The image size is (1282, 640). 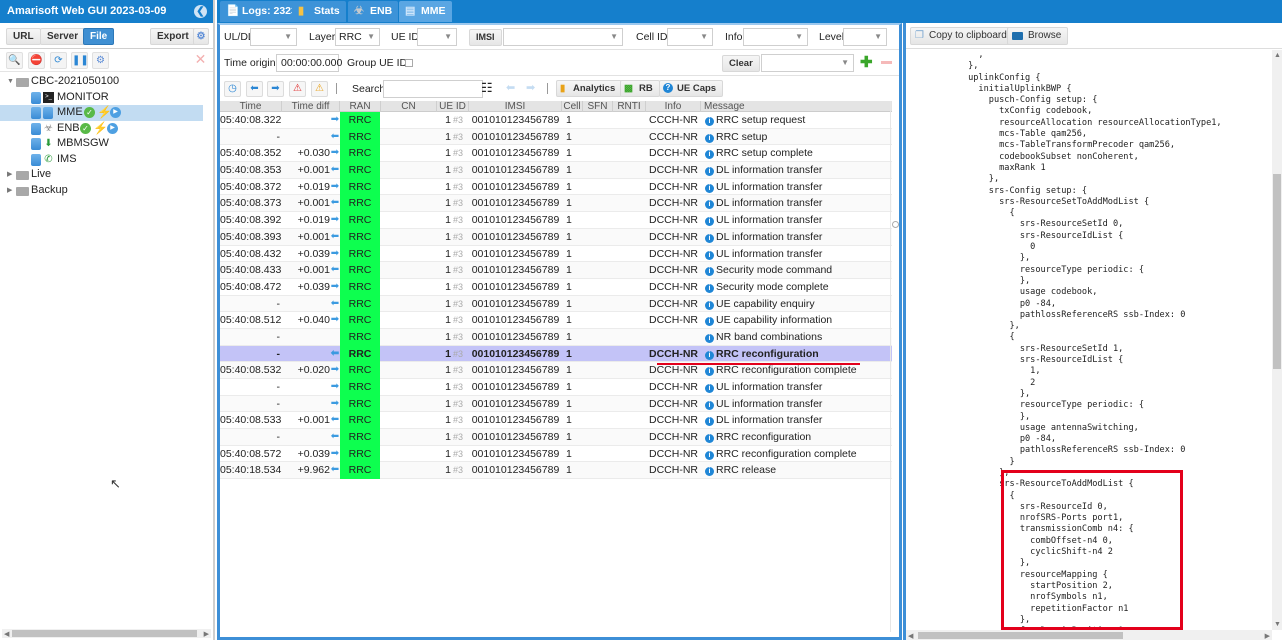 I want to click on time-origin-input: 00:00:00.000, so click(x=309, y=63).